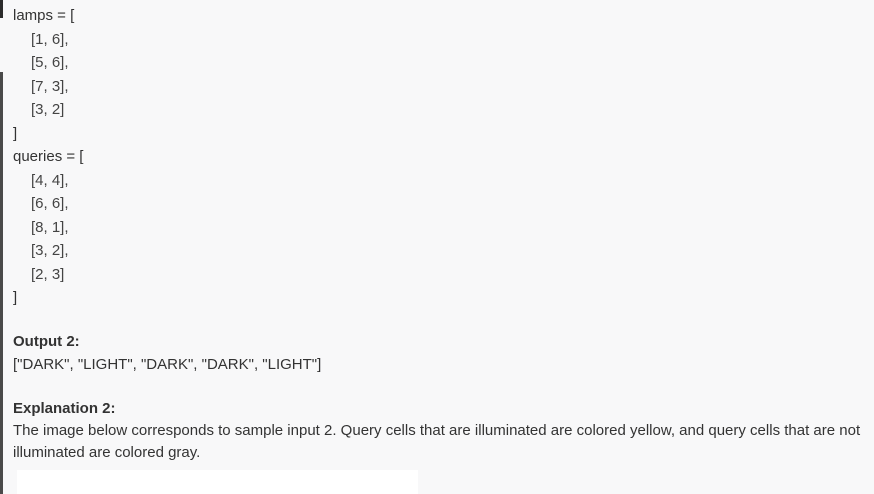 The width and height of the screenshot is (874, 494). I want to click on blockquote-bar, so click(1, 9).